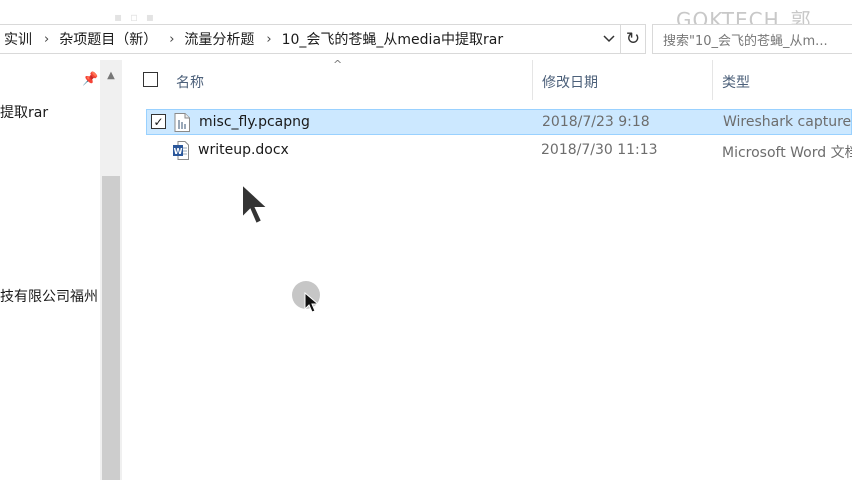 Image resolution: width=852 pixels, height=480 pixels. I want to click on file-name: misc_fly.pcapng, so click(254, 122).